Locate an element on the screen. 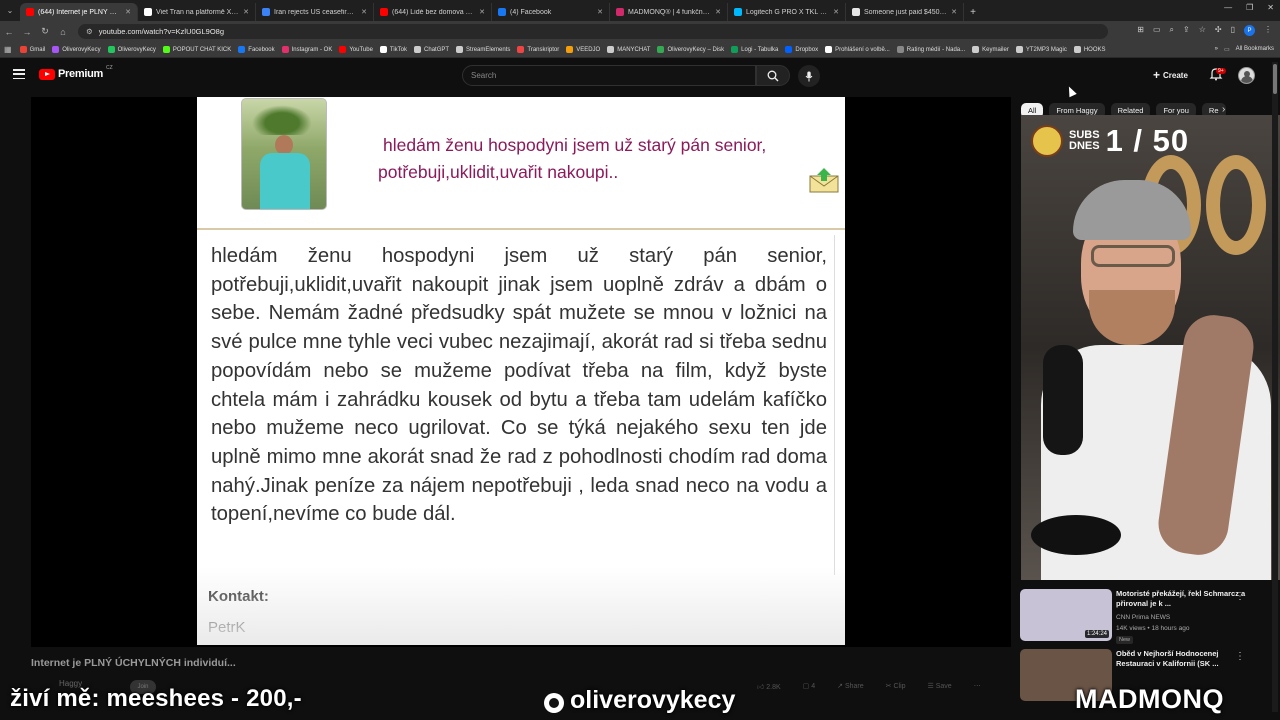 Image resolution: width=1280 pixels, height=720 pixels. site-info-icon: ⚙ is located at coordinates (89, 31).